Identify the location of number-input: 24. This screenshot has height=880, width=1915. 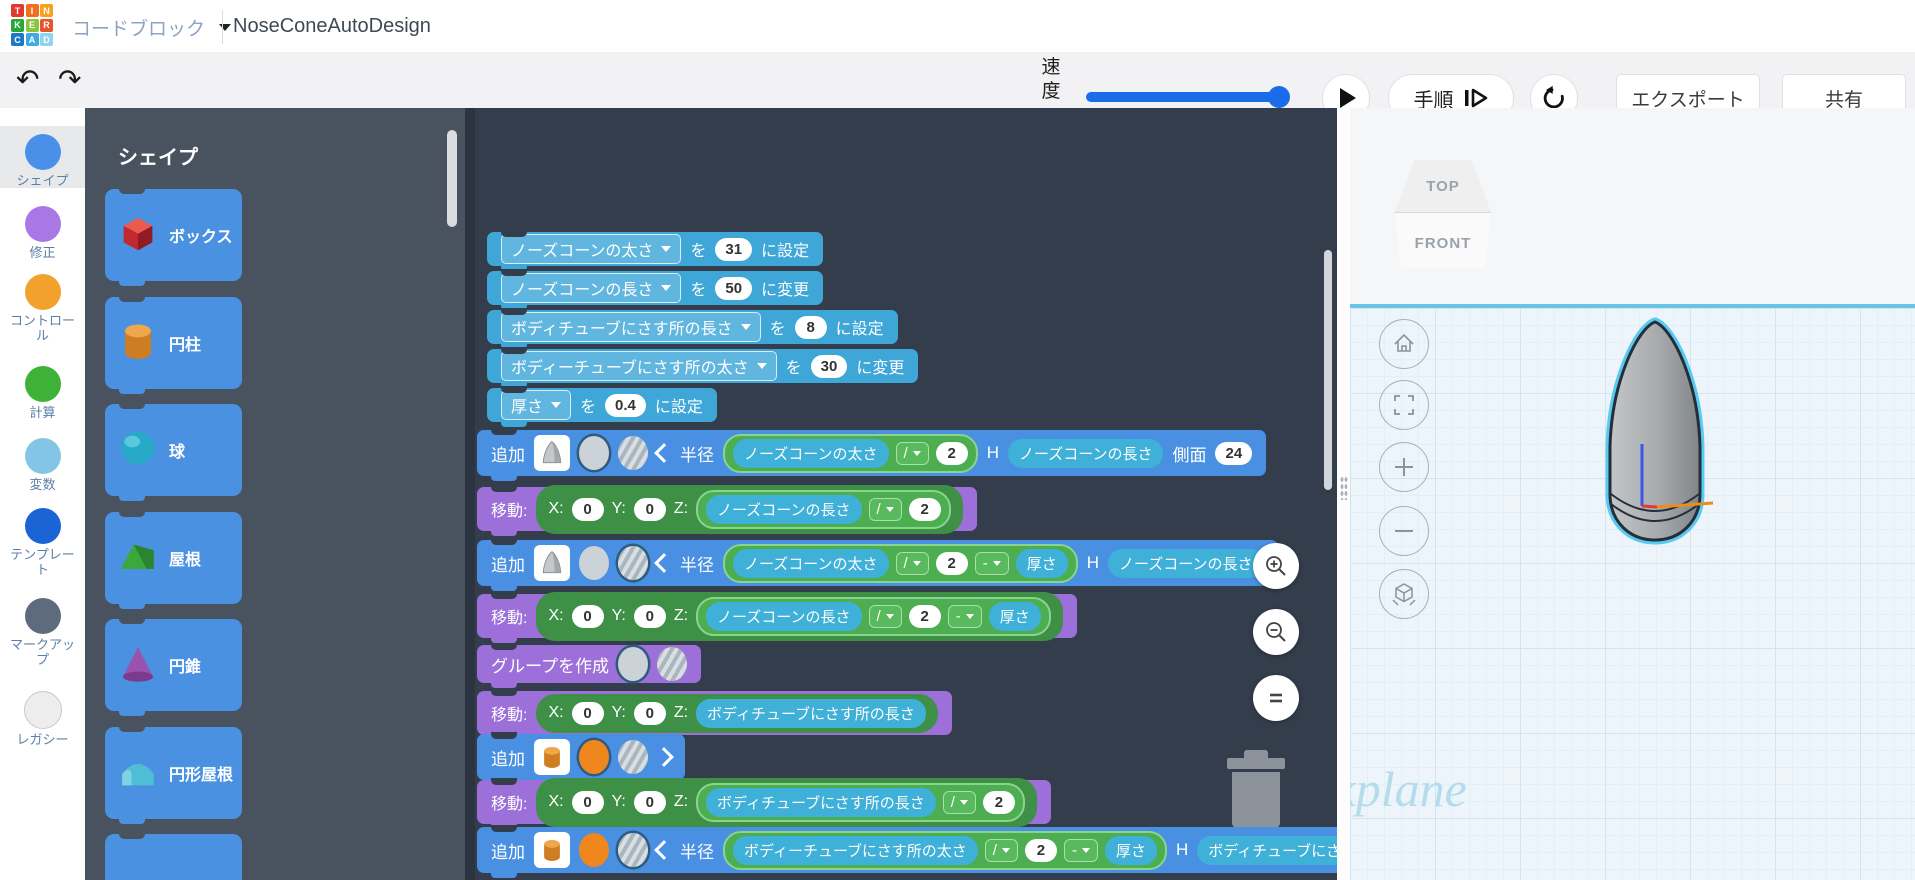
(1234, 453).